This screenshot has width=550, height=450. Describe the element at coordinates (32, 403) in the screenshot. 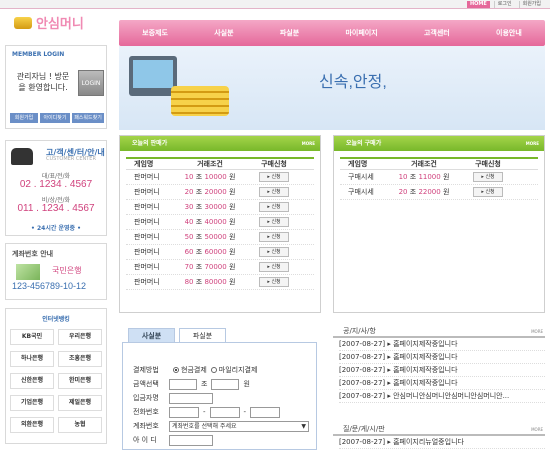

I see `bank-link-ibk: 기업은행` at that location.